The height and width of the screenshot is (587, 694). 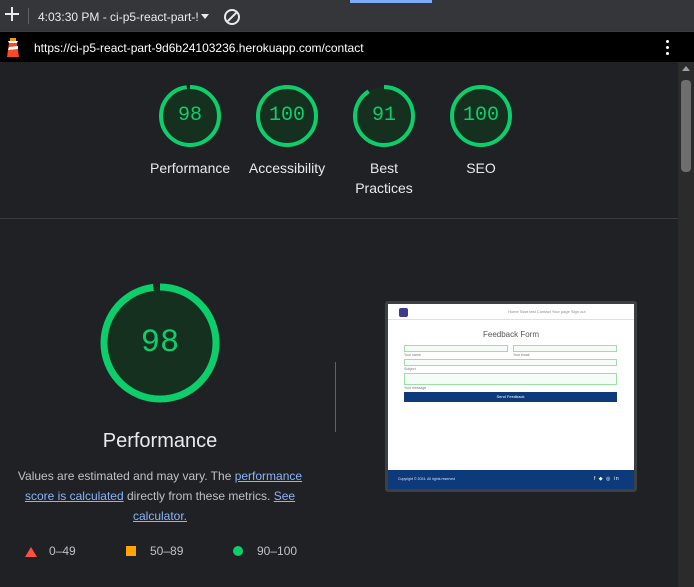 What do you see at coordinates (28, 16) in the screenshot?
I see `toolbar-separator` at bounding box center [28, 16].